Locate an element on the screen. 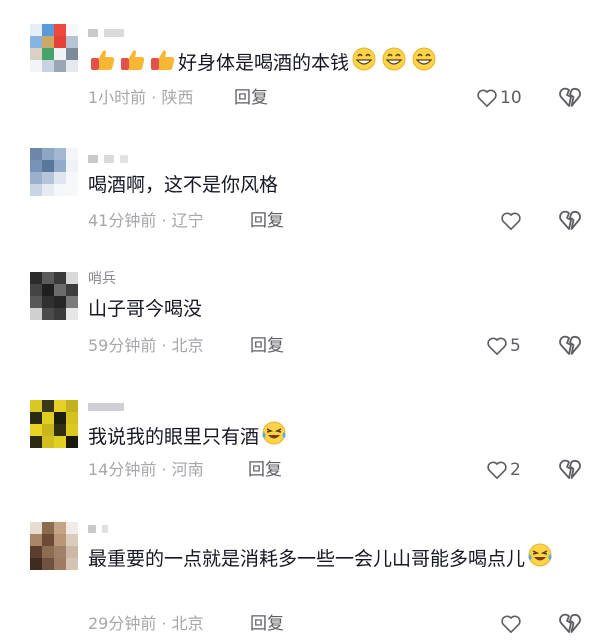  like-button: 5 is located at coordinates (503, 346).